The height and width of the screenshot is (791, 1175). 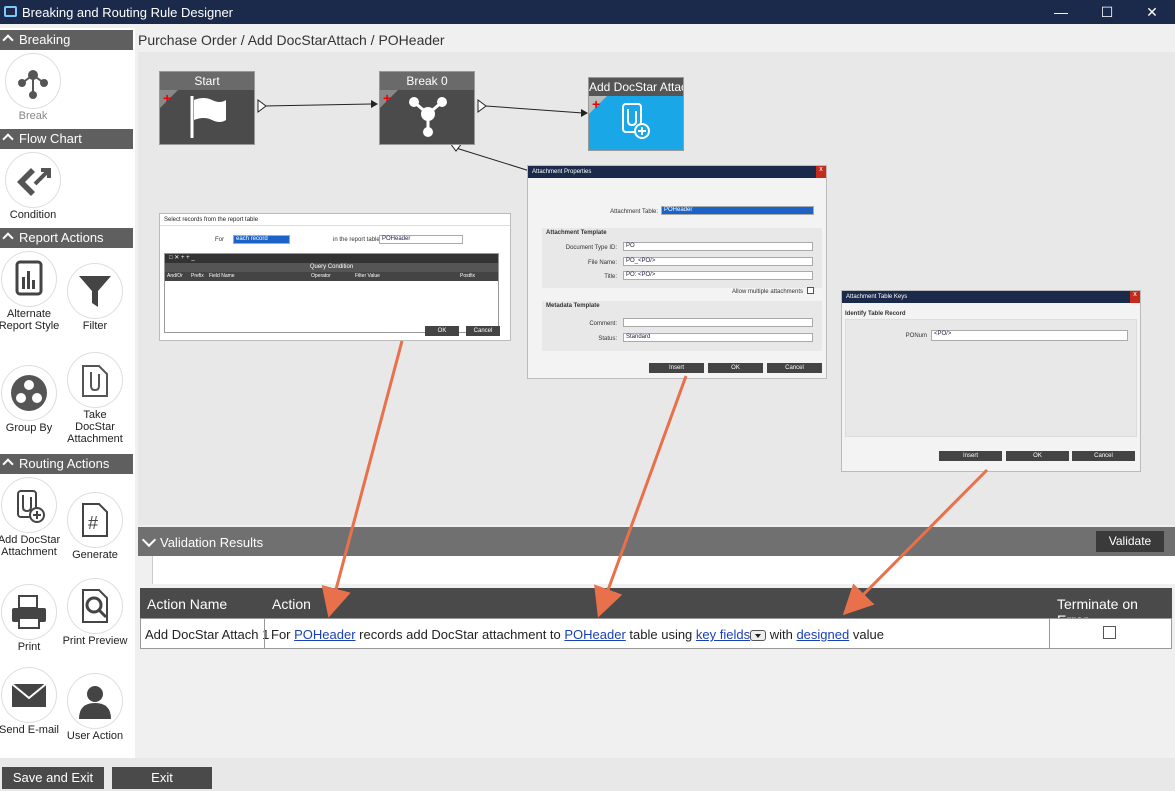 What do you see at coordinates (261, 239) in the screenshot?
I see `for-select: each record` at bounding box center [261, 239].